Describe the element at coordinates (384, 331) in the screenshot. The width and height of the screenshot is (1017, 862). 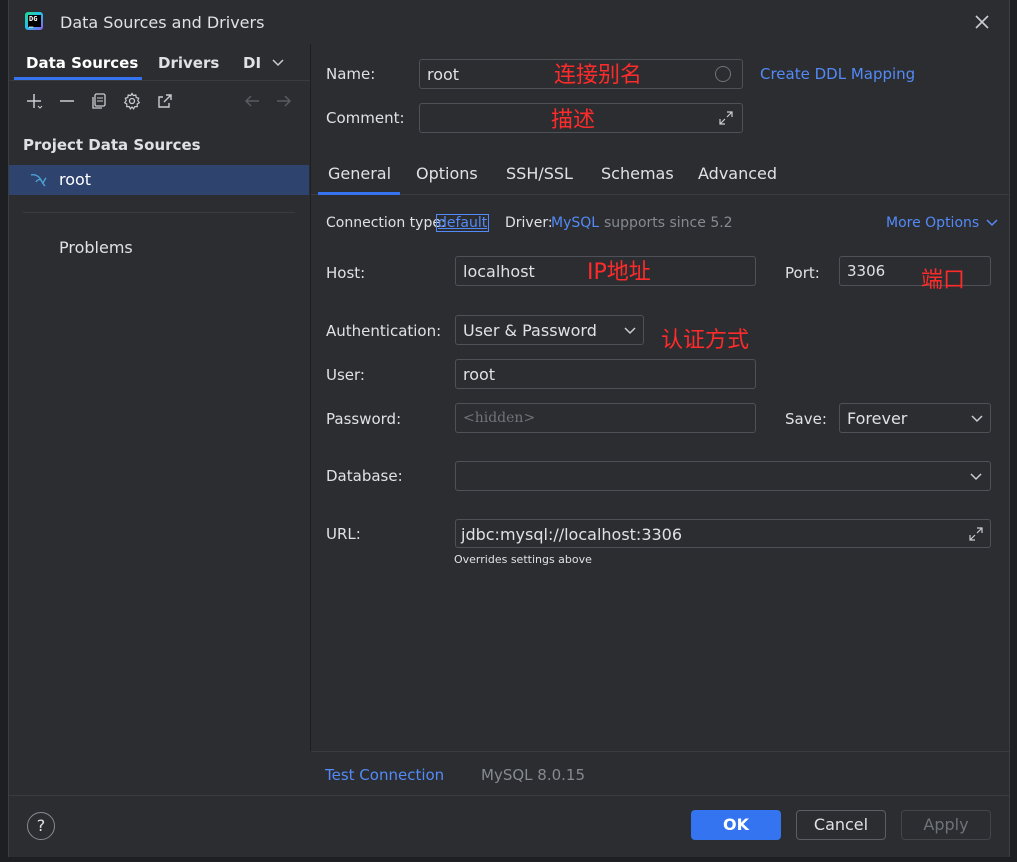
I see `authentication-label: Authentication:` at that location.